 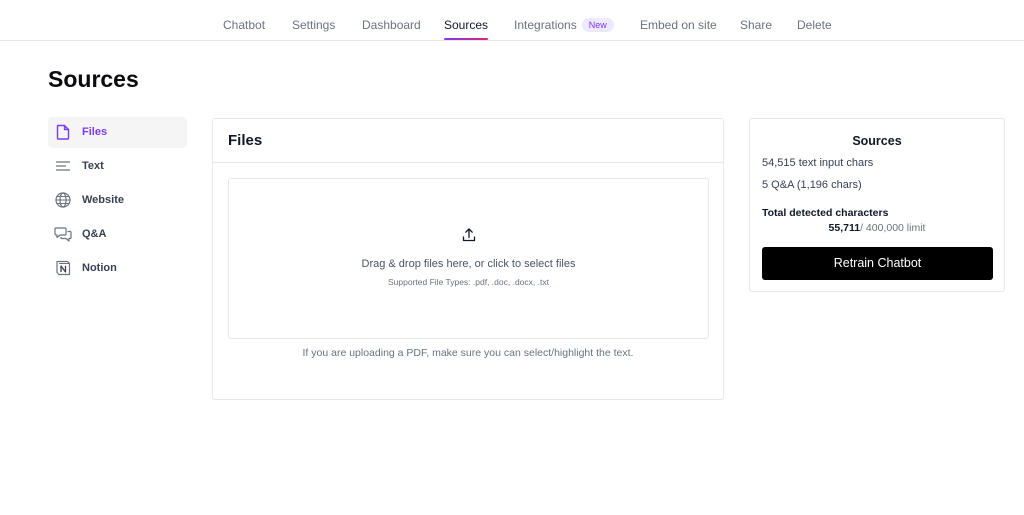 I want to click on sidebar-item-label: Text, so click(x=93, y=166).